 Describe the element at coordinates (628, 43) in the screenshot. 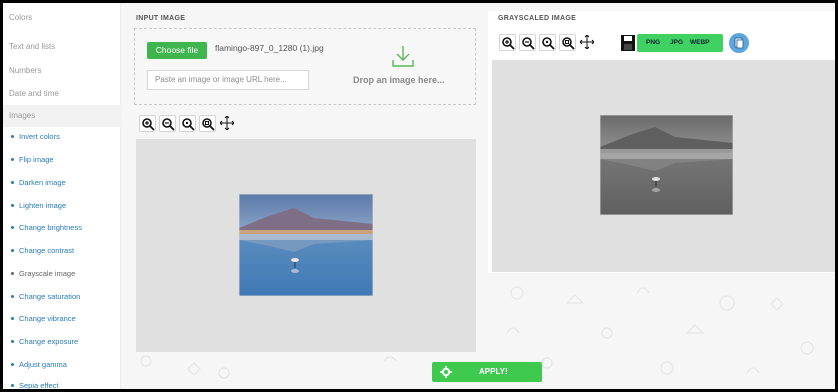

I see `save-disk-icon` at that location.